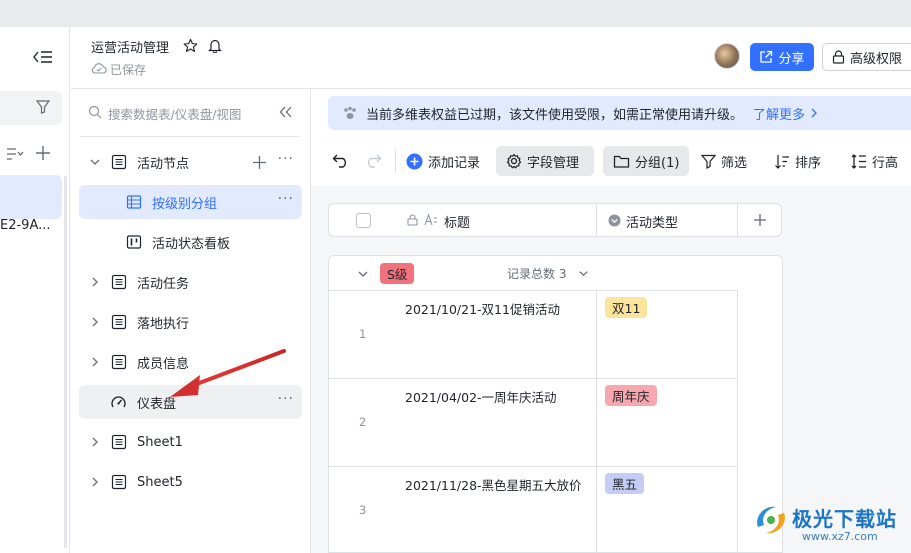  I want to click on bell-icon, so click(215, 45).